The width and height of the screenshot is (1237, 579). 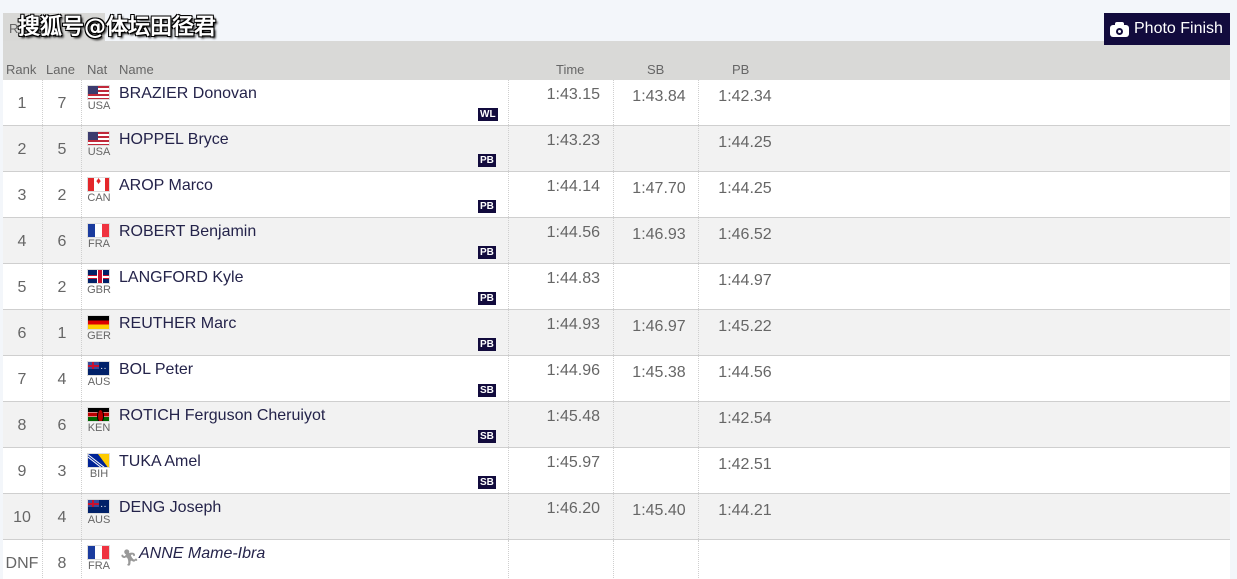 What do you see at coordinates (188, 94) in the screenshot?
I see `athlete-name: BRAZIER Donovan` at bounding box center [188, 94].